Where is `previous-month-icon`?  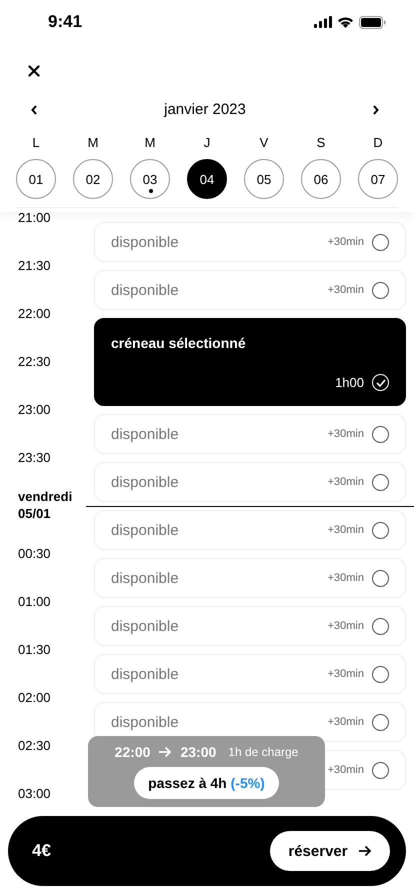 previous-month-icon is located at coordinates (34, 110).